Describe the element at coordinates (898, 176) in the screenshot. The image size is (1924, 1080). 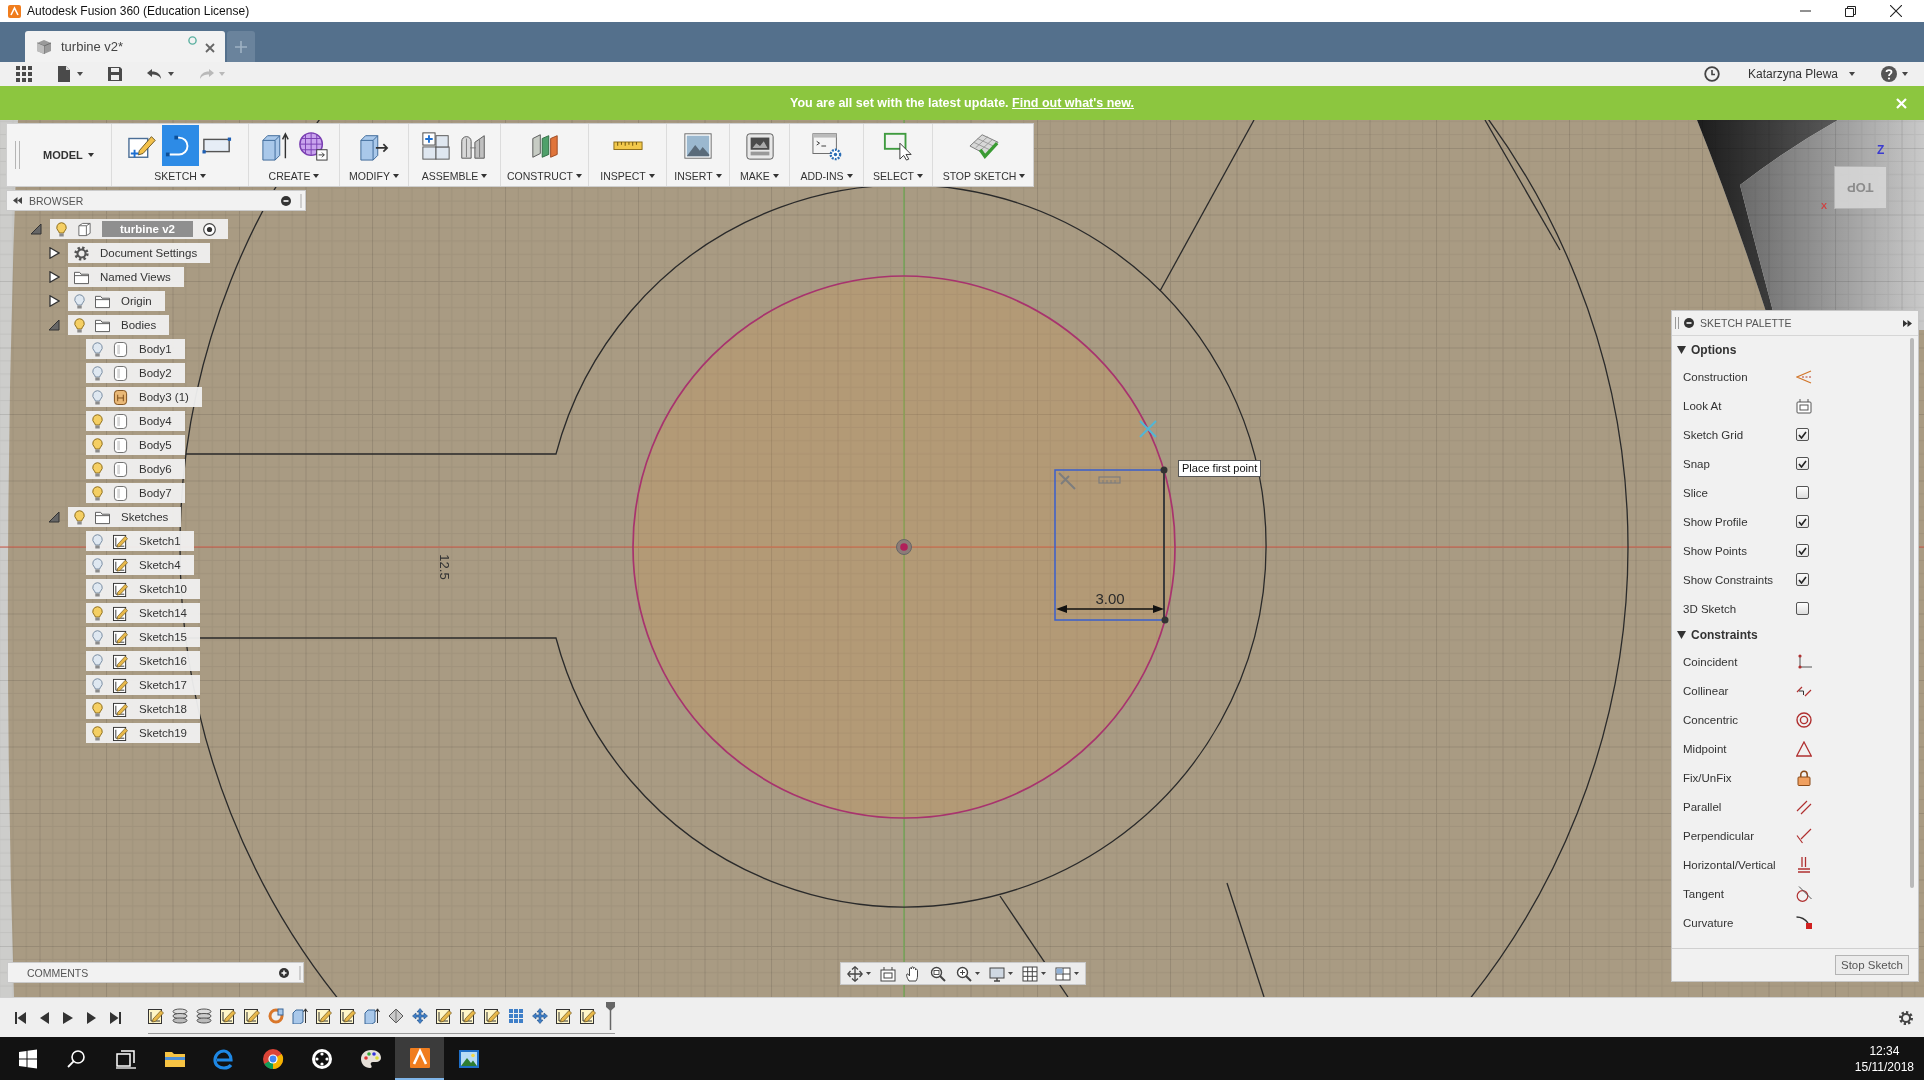
I see `dropdown-label: SELECT` at that location.